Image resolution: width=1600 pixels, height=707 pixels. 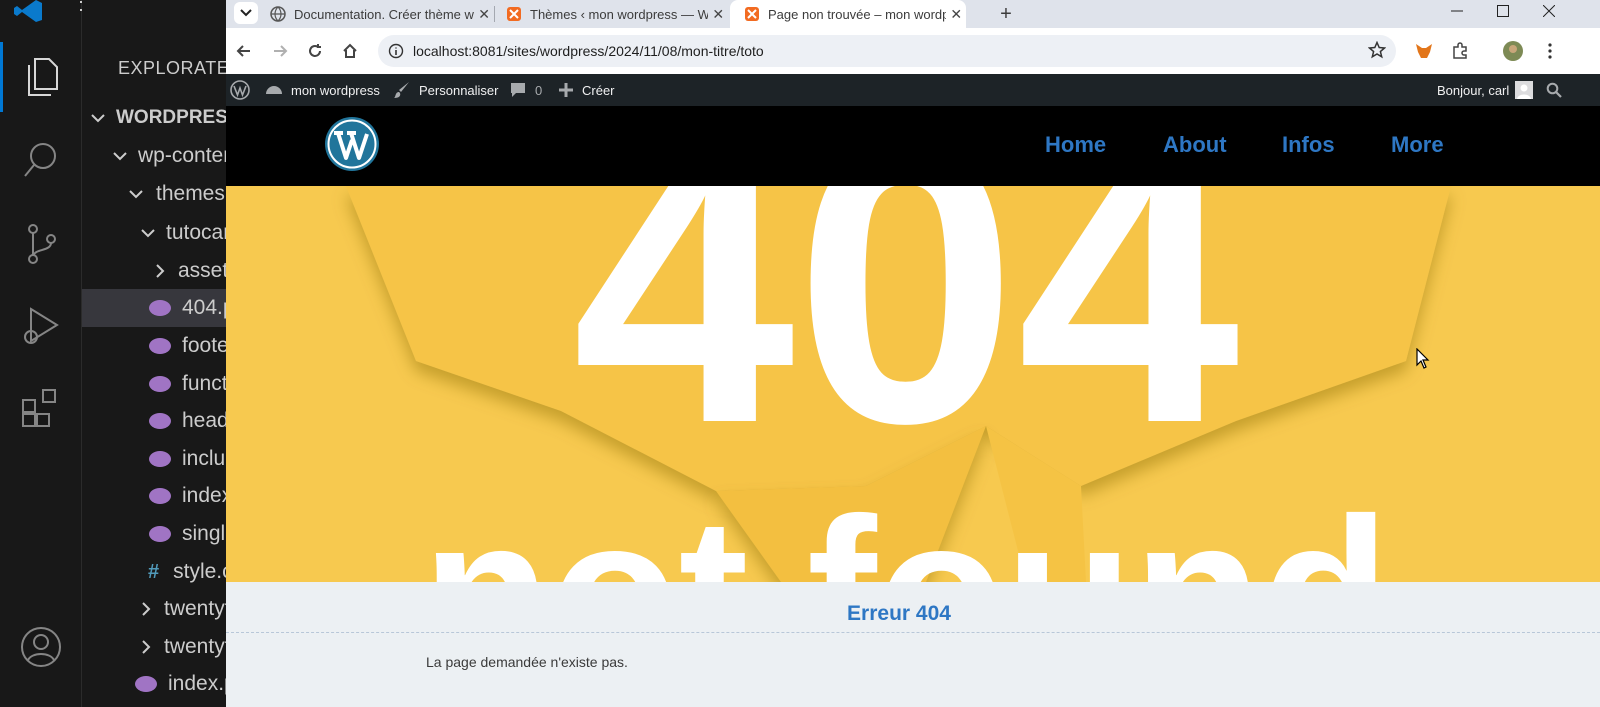 What do you see at coordinates (1195, 145) in the screenshot?
I see `nav-link-about: About` at bounding box center [1195, 145].